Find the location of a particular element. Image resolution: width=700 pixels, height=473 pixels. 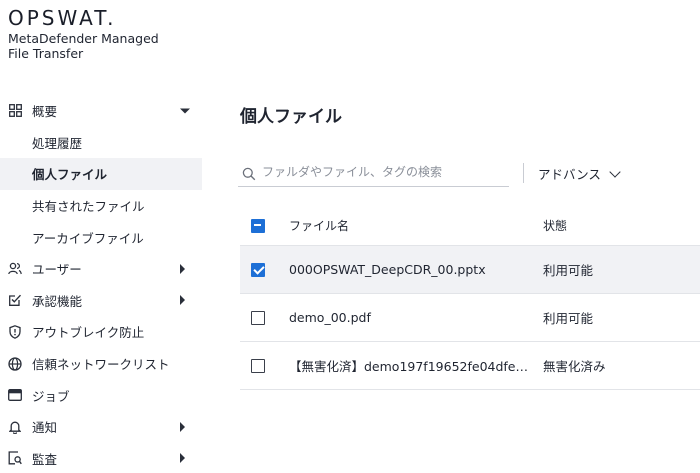

table-header-row: ファイル名 状態 is located at coordinates (470, 226).